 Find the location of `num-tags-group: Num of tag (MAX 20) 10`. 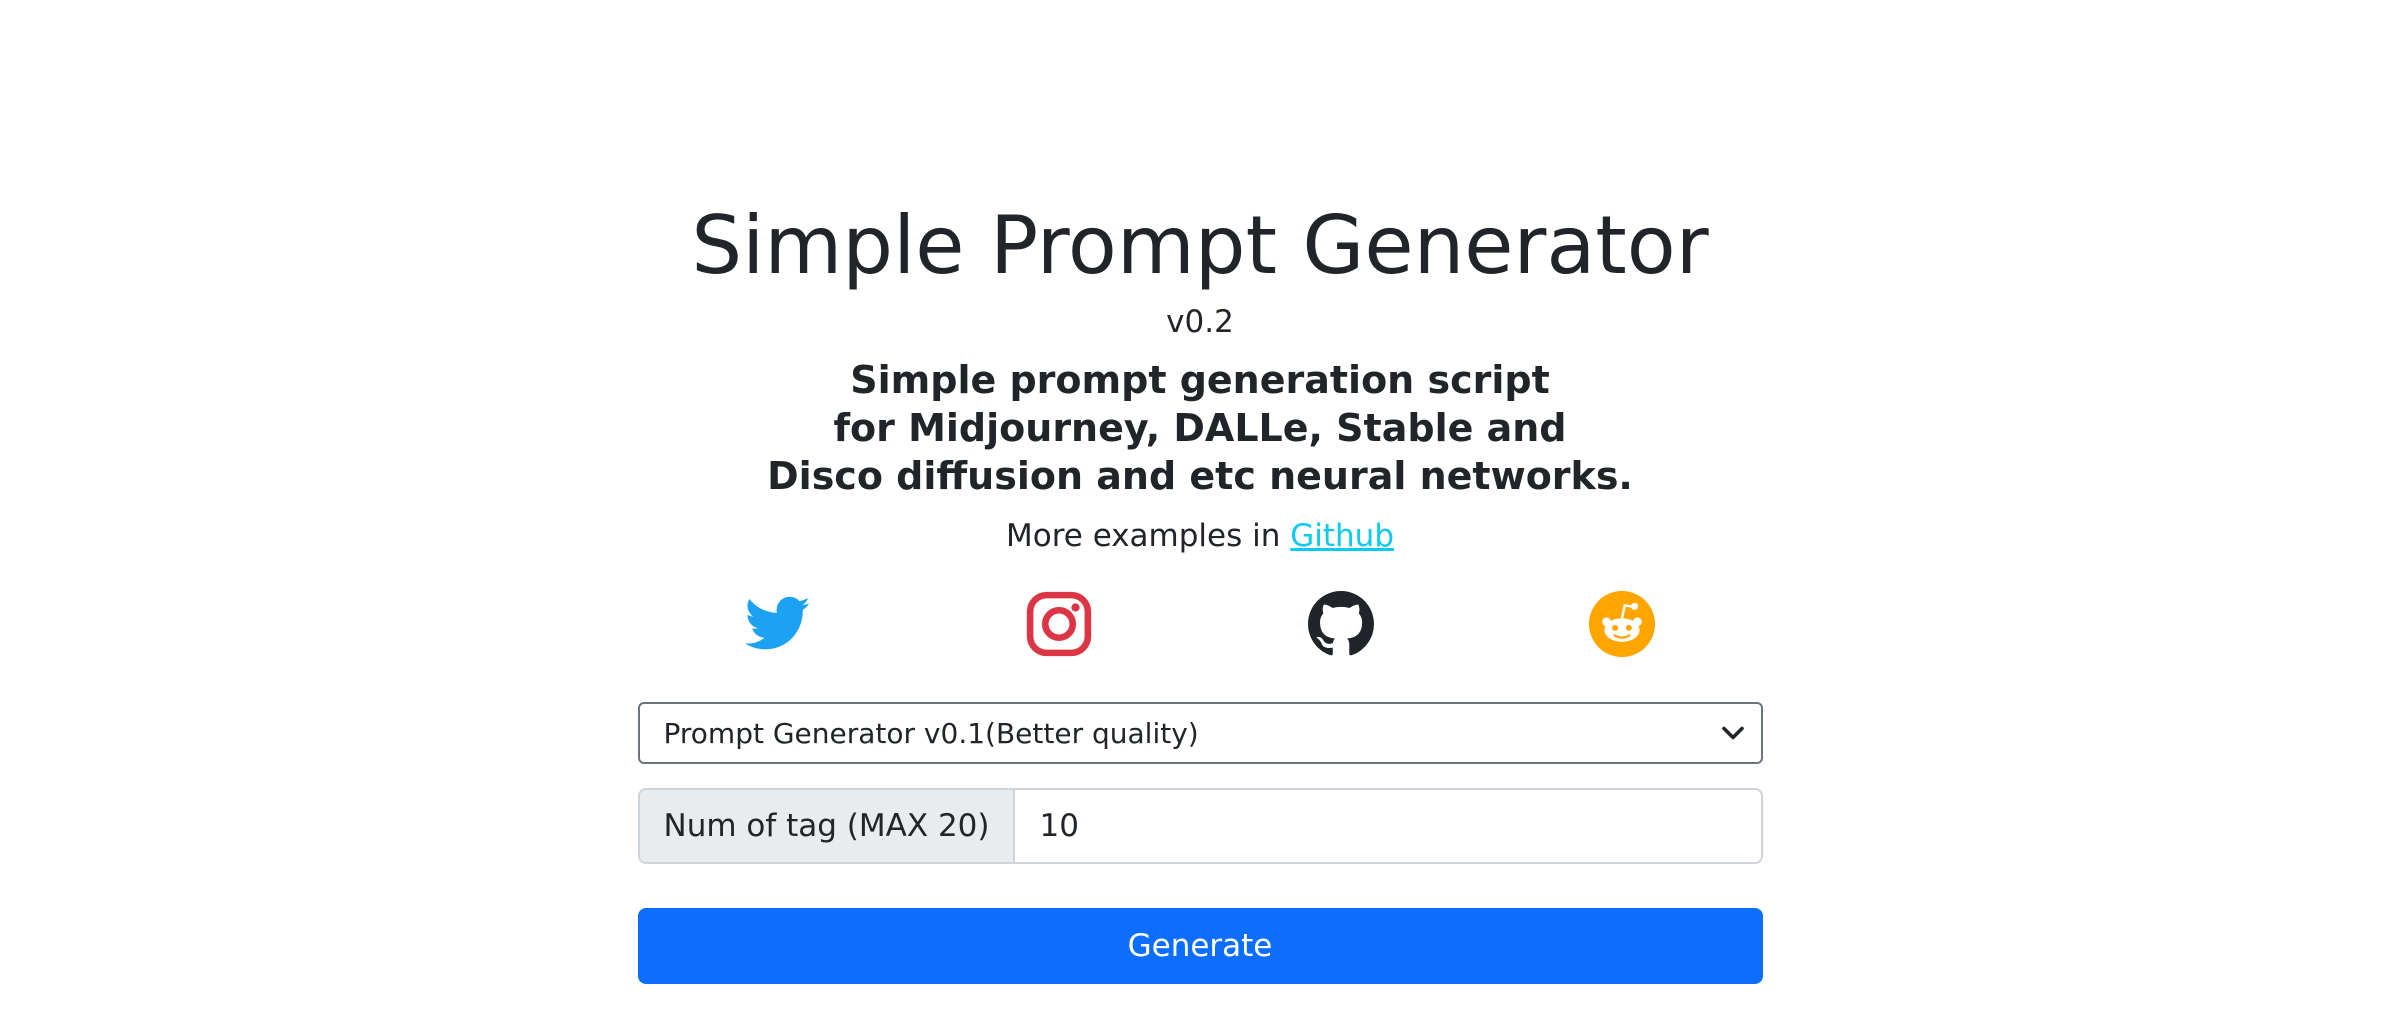

num-tags-group: Num of tag (MAX 20) 10 is located at coordinates (1200, 826).